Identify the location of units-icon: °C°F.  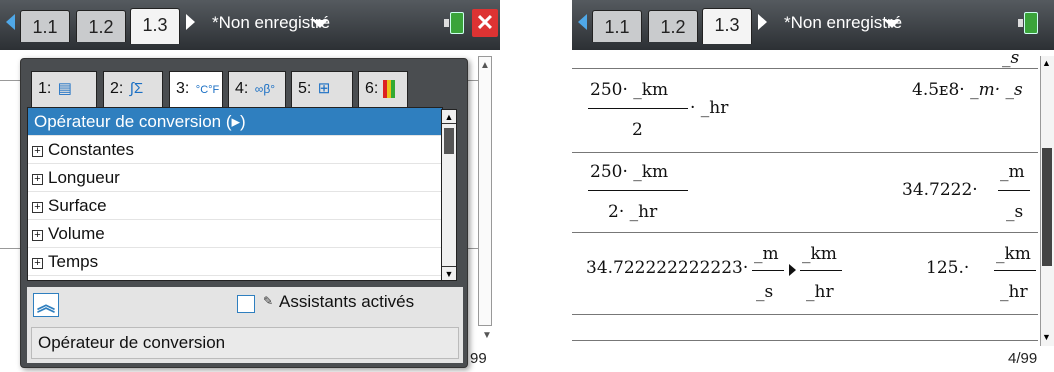
(207, 90).